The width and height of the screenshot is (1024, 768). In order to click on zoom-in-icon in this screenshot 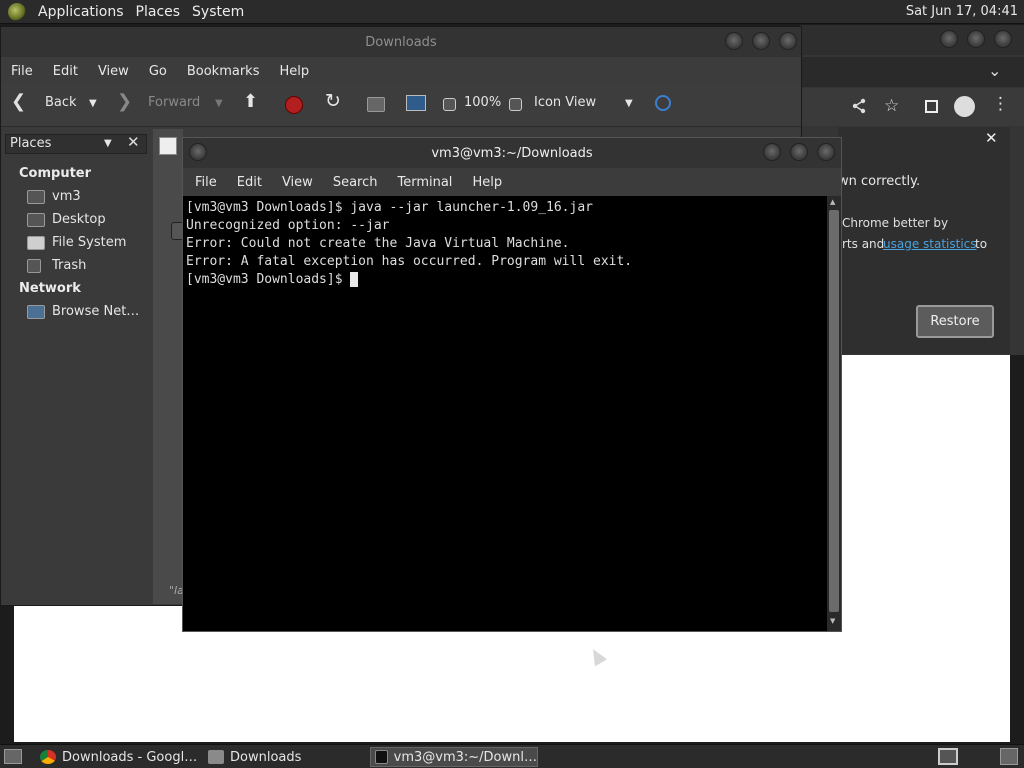, I will do `click(515, 104)`.